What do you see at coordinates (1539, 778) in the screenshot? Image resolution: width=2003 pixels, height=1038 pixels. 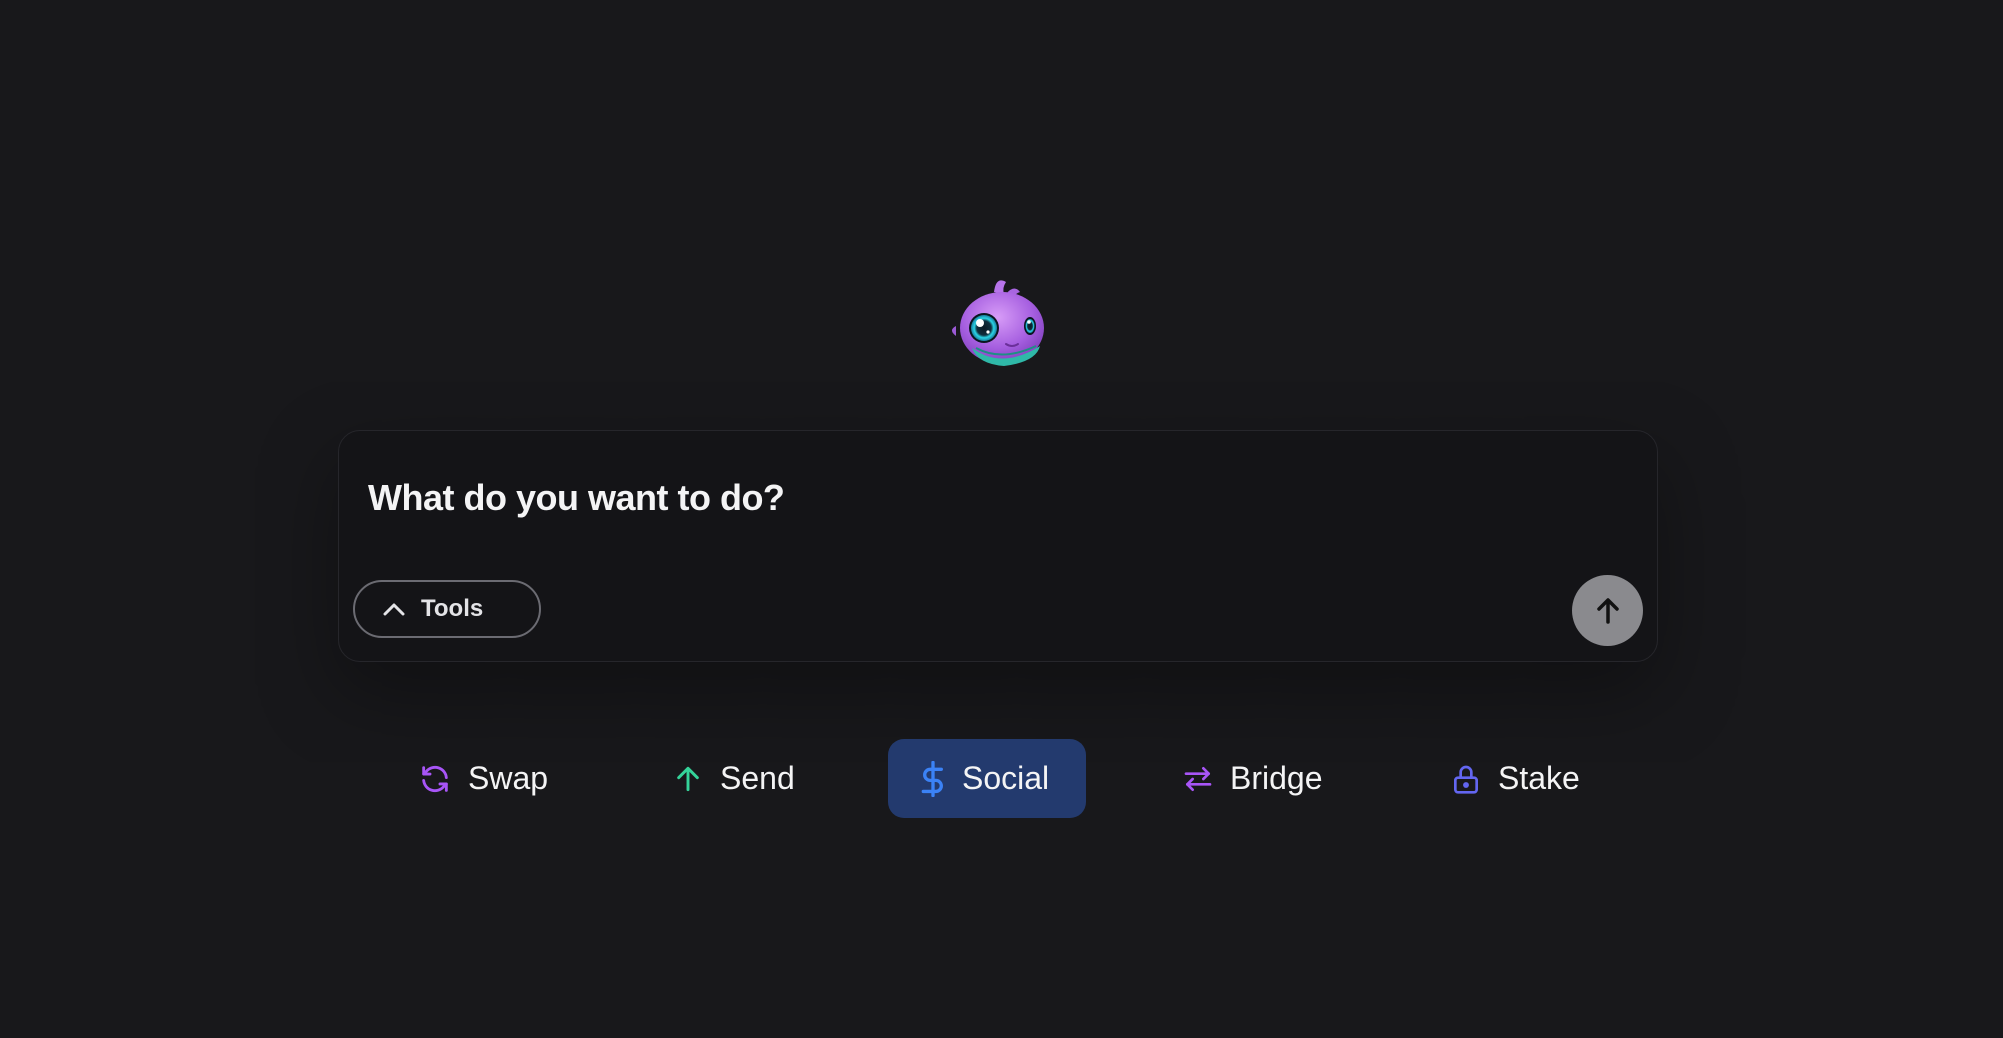 I see `stake-label: Stake` at bounding box center [1539, 778].